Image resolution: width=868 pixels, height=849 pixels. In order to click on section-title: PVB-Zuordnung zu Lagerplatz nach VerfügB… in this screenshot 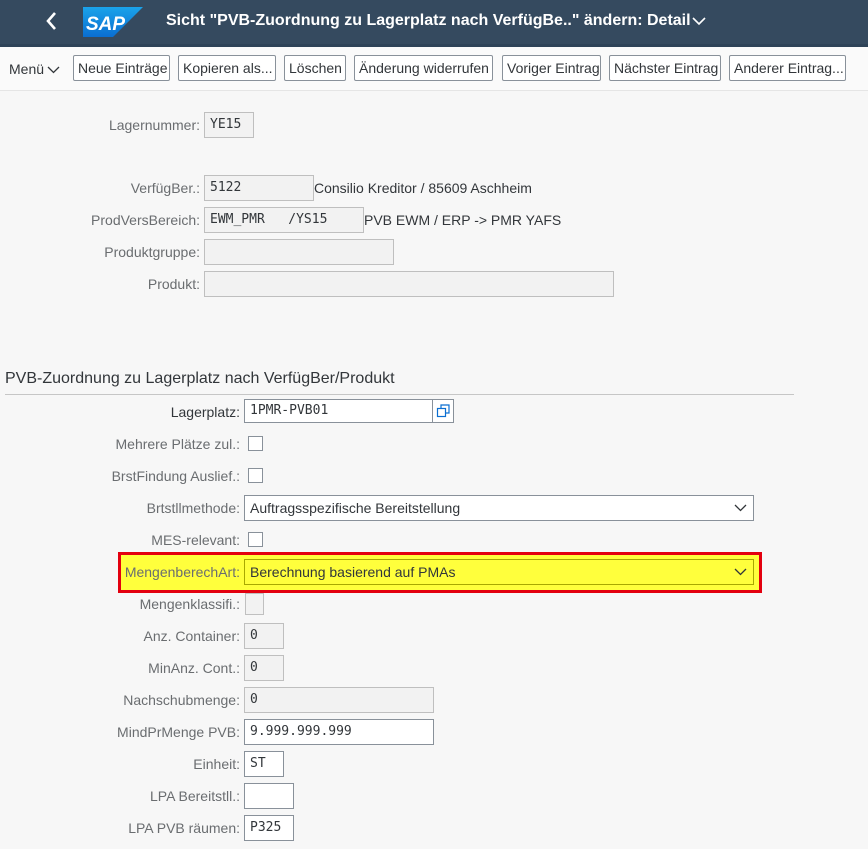, I will do `click(200, 378)`.